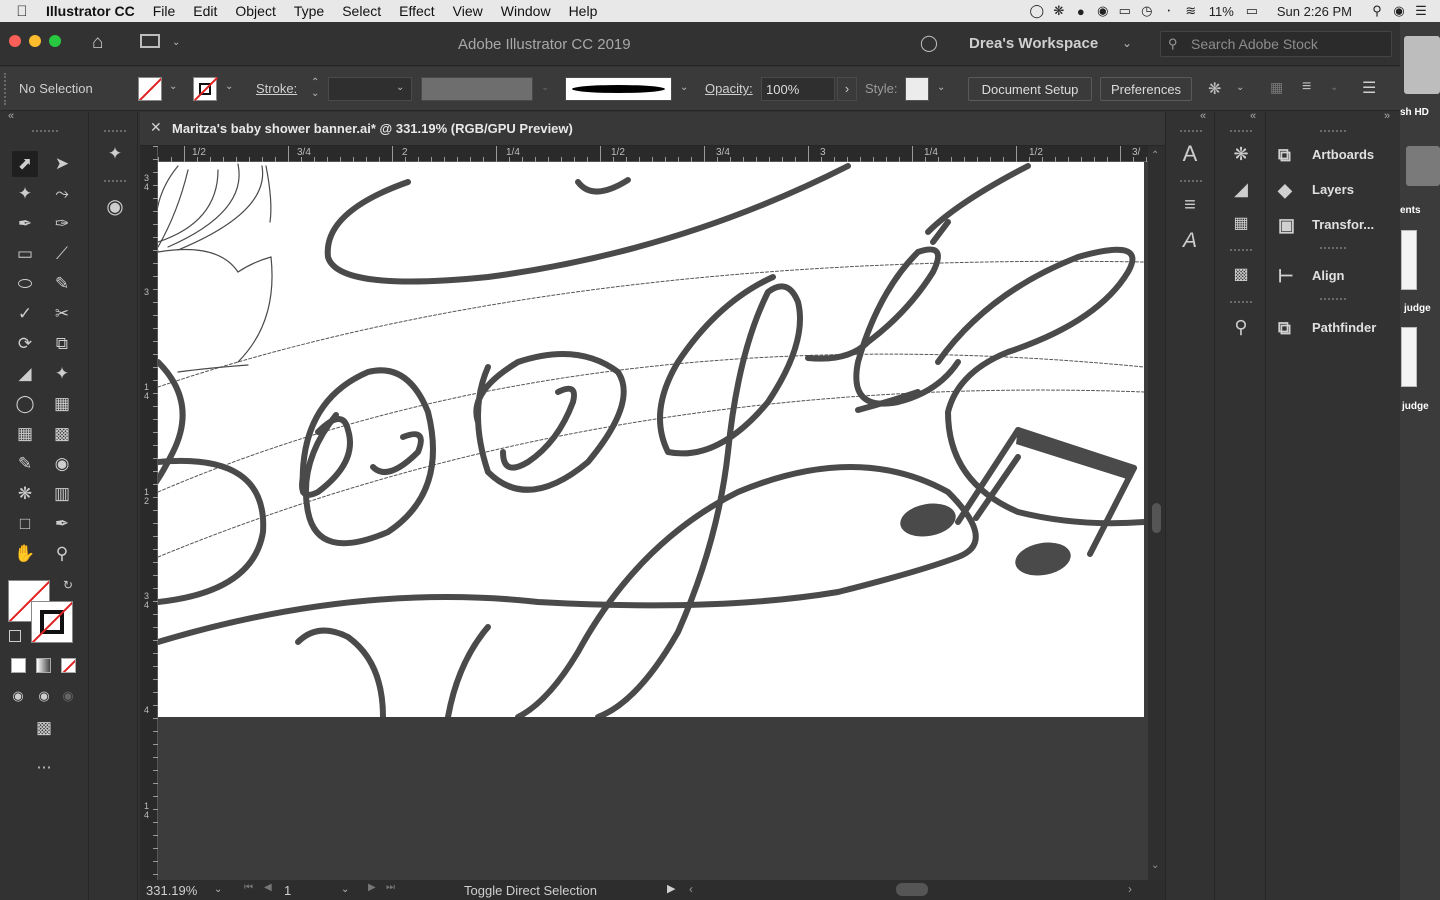  I want to click on align-to-icon: ▦, so click(1276, 87).